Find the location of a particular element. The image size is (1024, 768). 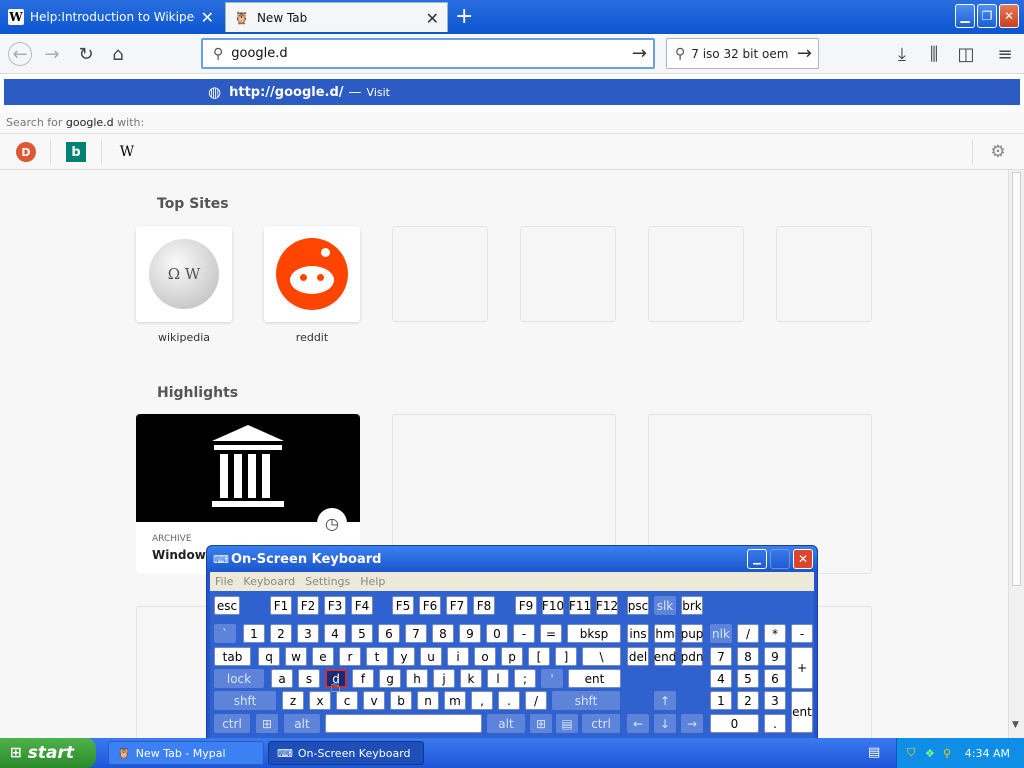

key-y: y is located at coordinates (404, 656).